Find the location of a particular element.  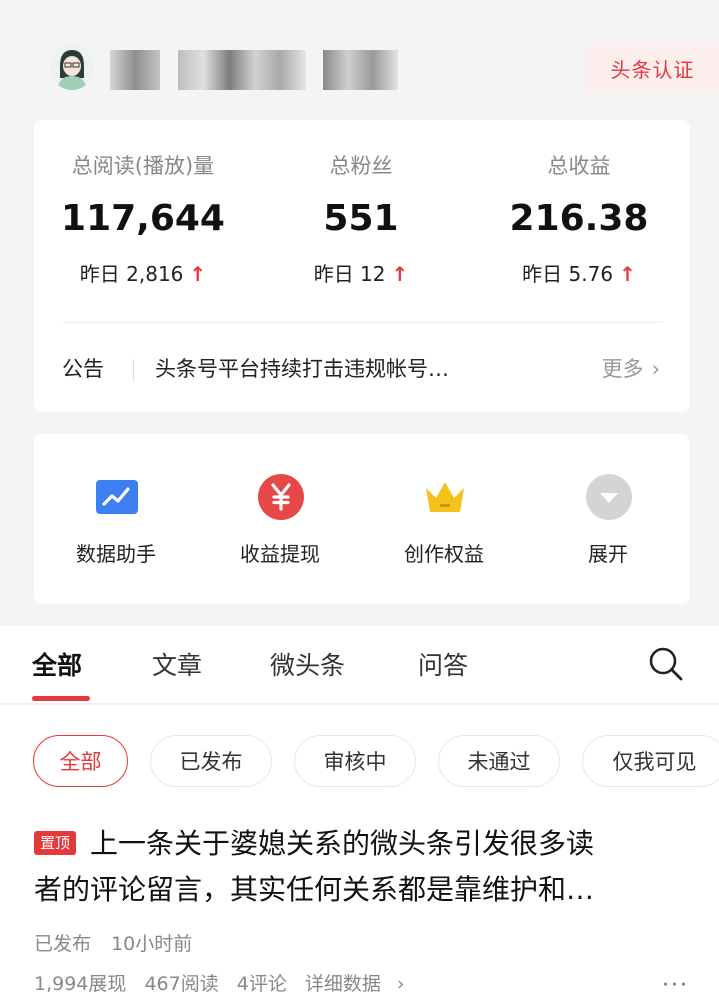

filter-rejected: 未通过 is located at coordinates (499, 761).